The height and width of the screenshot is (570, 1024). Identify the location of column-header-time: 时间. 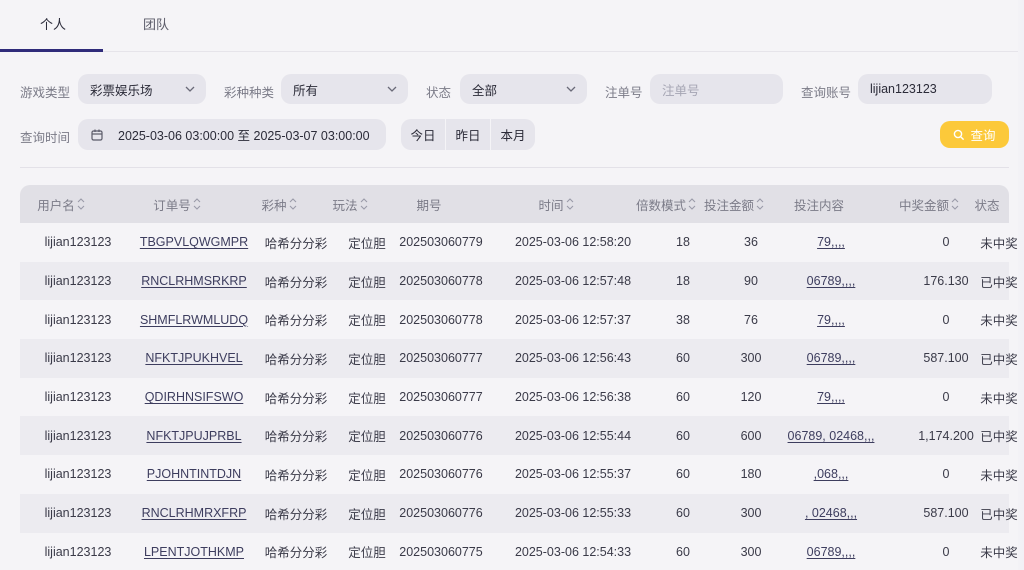
(556, 204).